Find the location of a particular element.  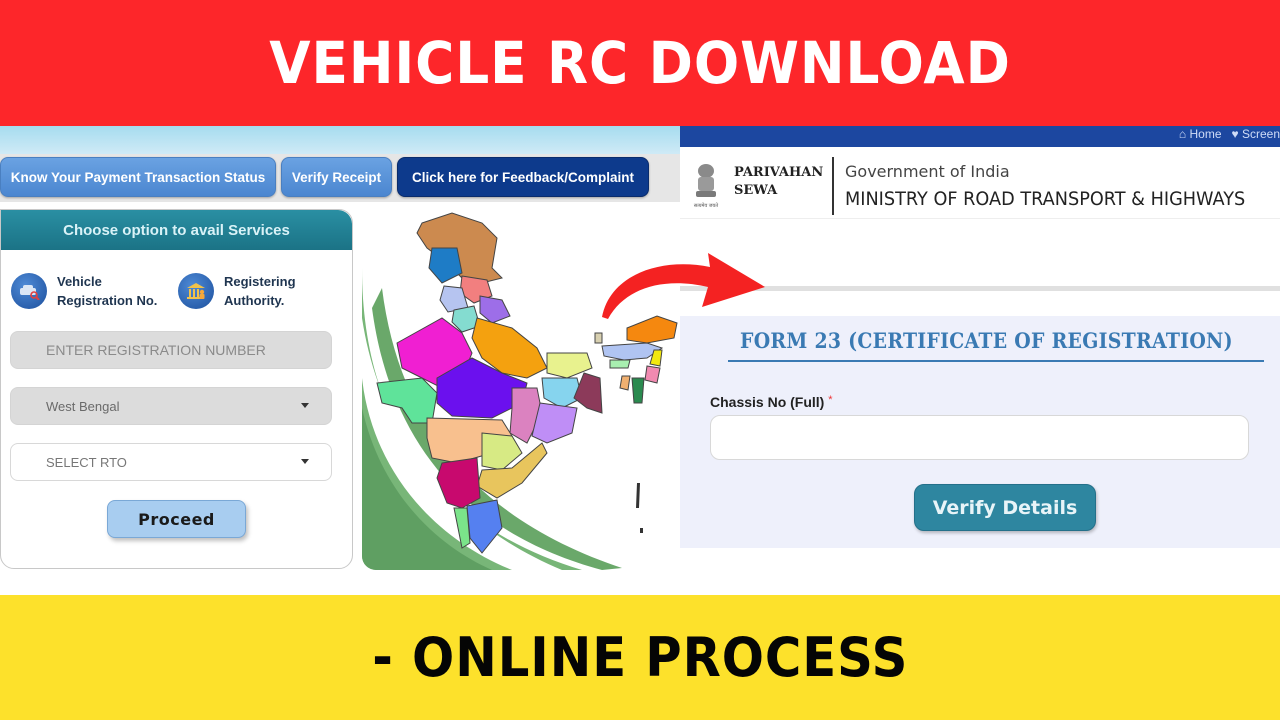

india-map-illustration is located at coordinates (521, 389).